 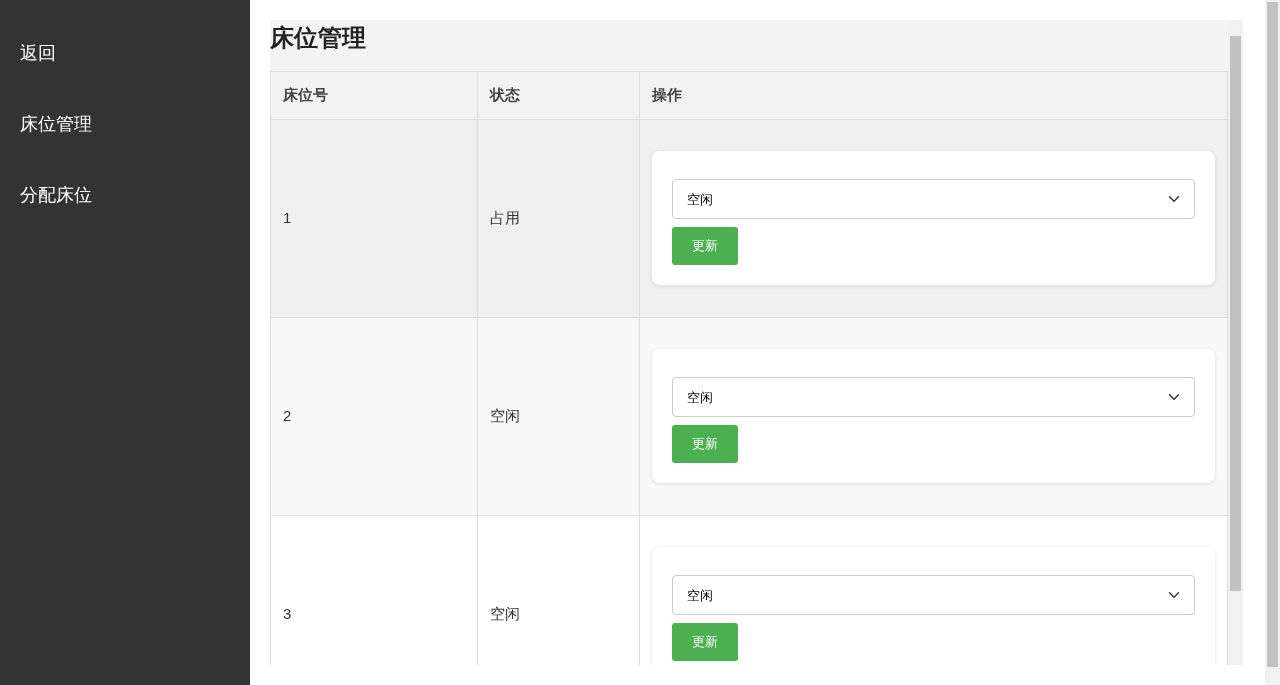 What do you see at coordinates (125, 53) in the screenshot?
I see `sidebar-link: 返回` at bounding box center [125, 53].